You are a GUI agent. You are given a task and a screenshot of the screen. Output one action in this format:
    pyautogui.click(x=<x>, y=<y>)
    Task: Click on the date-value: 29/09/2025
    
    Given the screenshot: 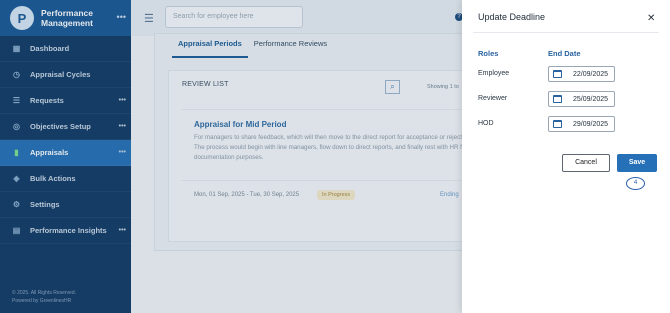 What is the action you would take?
    pyautogui.click(x=591, y=124)
    